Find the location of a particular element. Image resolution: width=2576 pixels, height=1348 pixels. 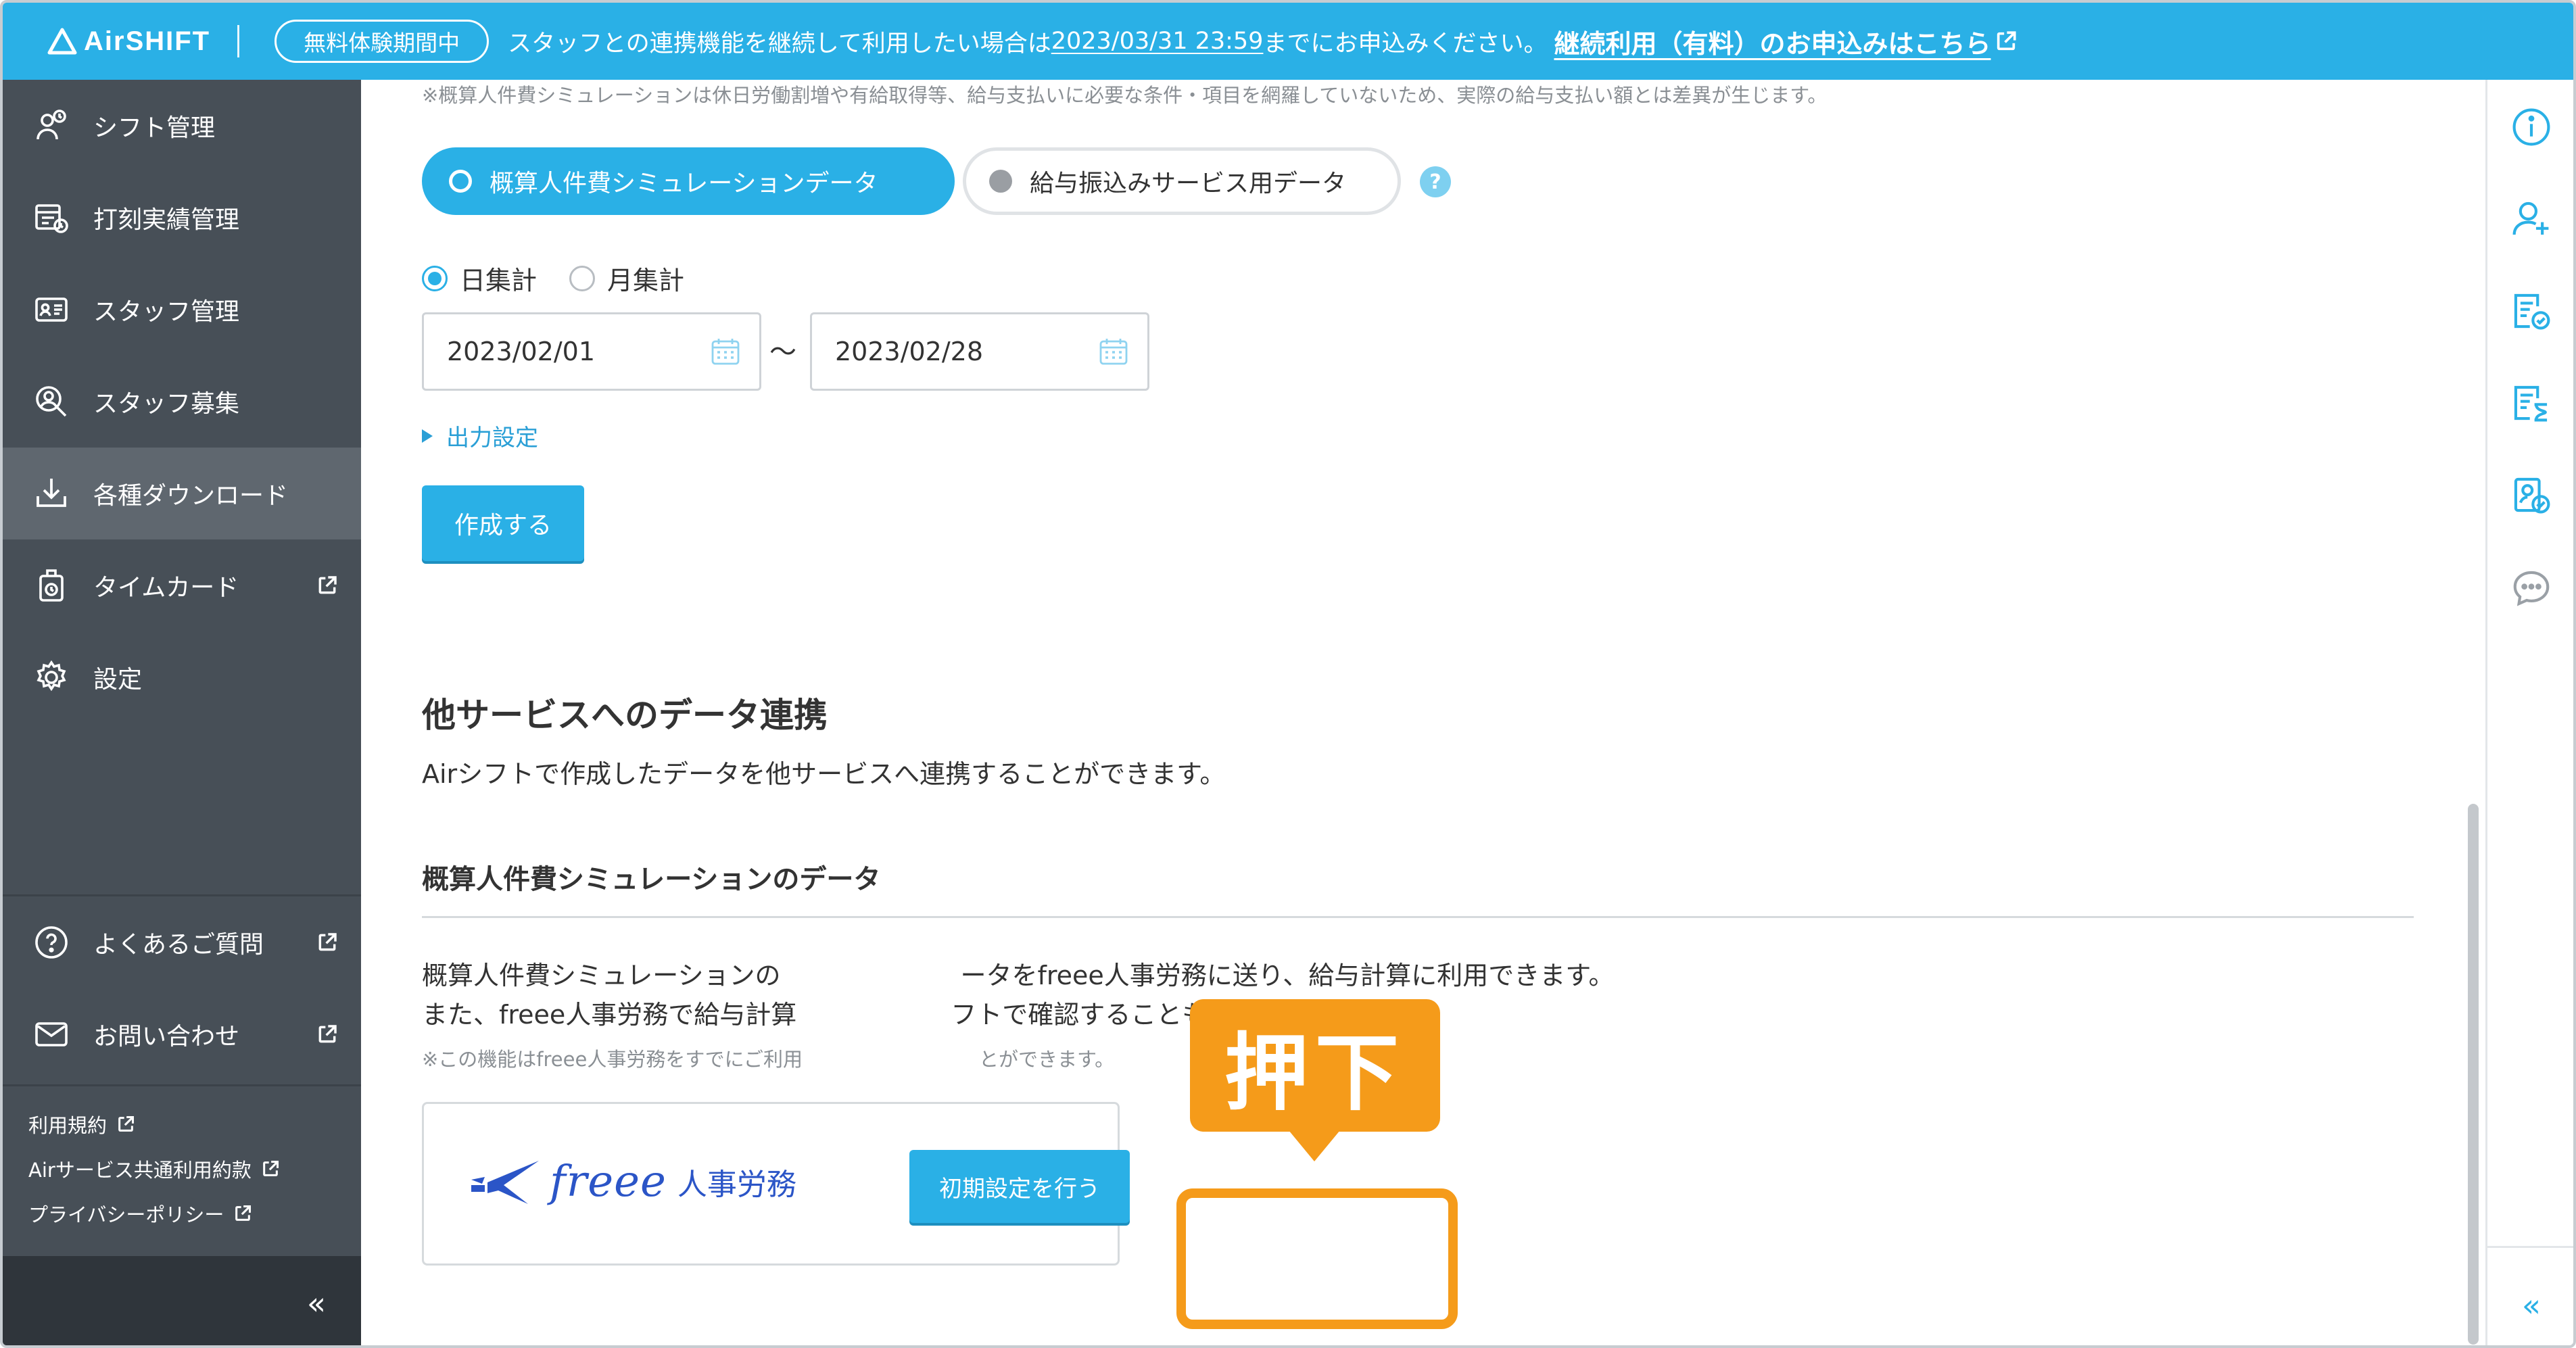

add-user-icon is located at coordinates (2531, 219).